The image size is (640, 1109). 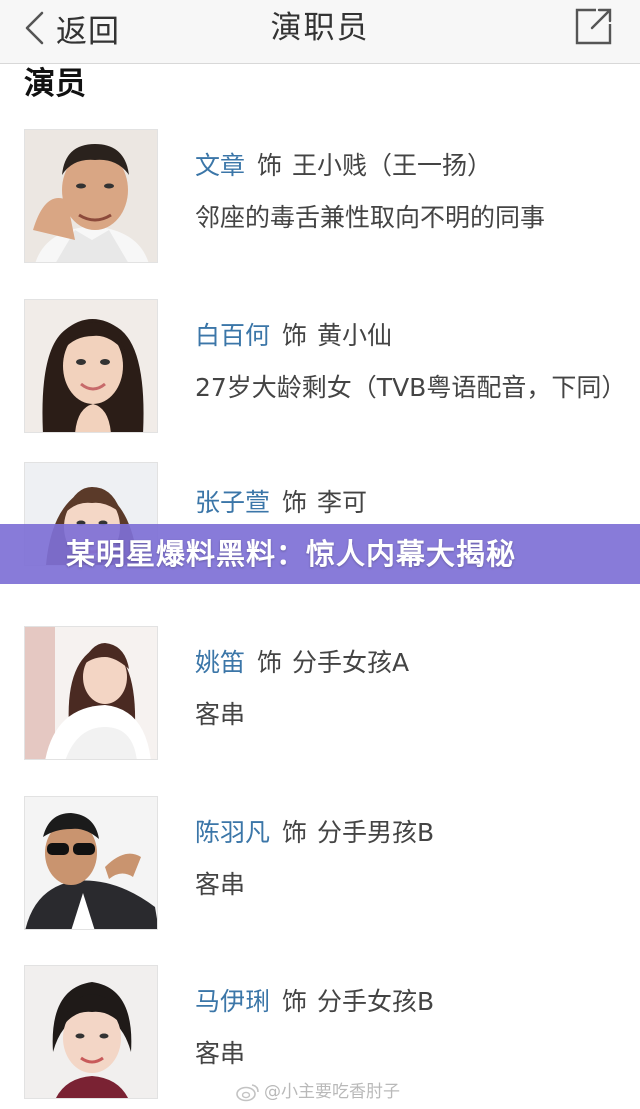 I want to click on cast-title-line: 白百何饰黄小仙, so click(x=293, y=336).